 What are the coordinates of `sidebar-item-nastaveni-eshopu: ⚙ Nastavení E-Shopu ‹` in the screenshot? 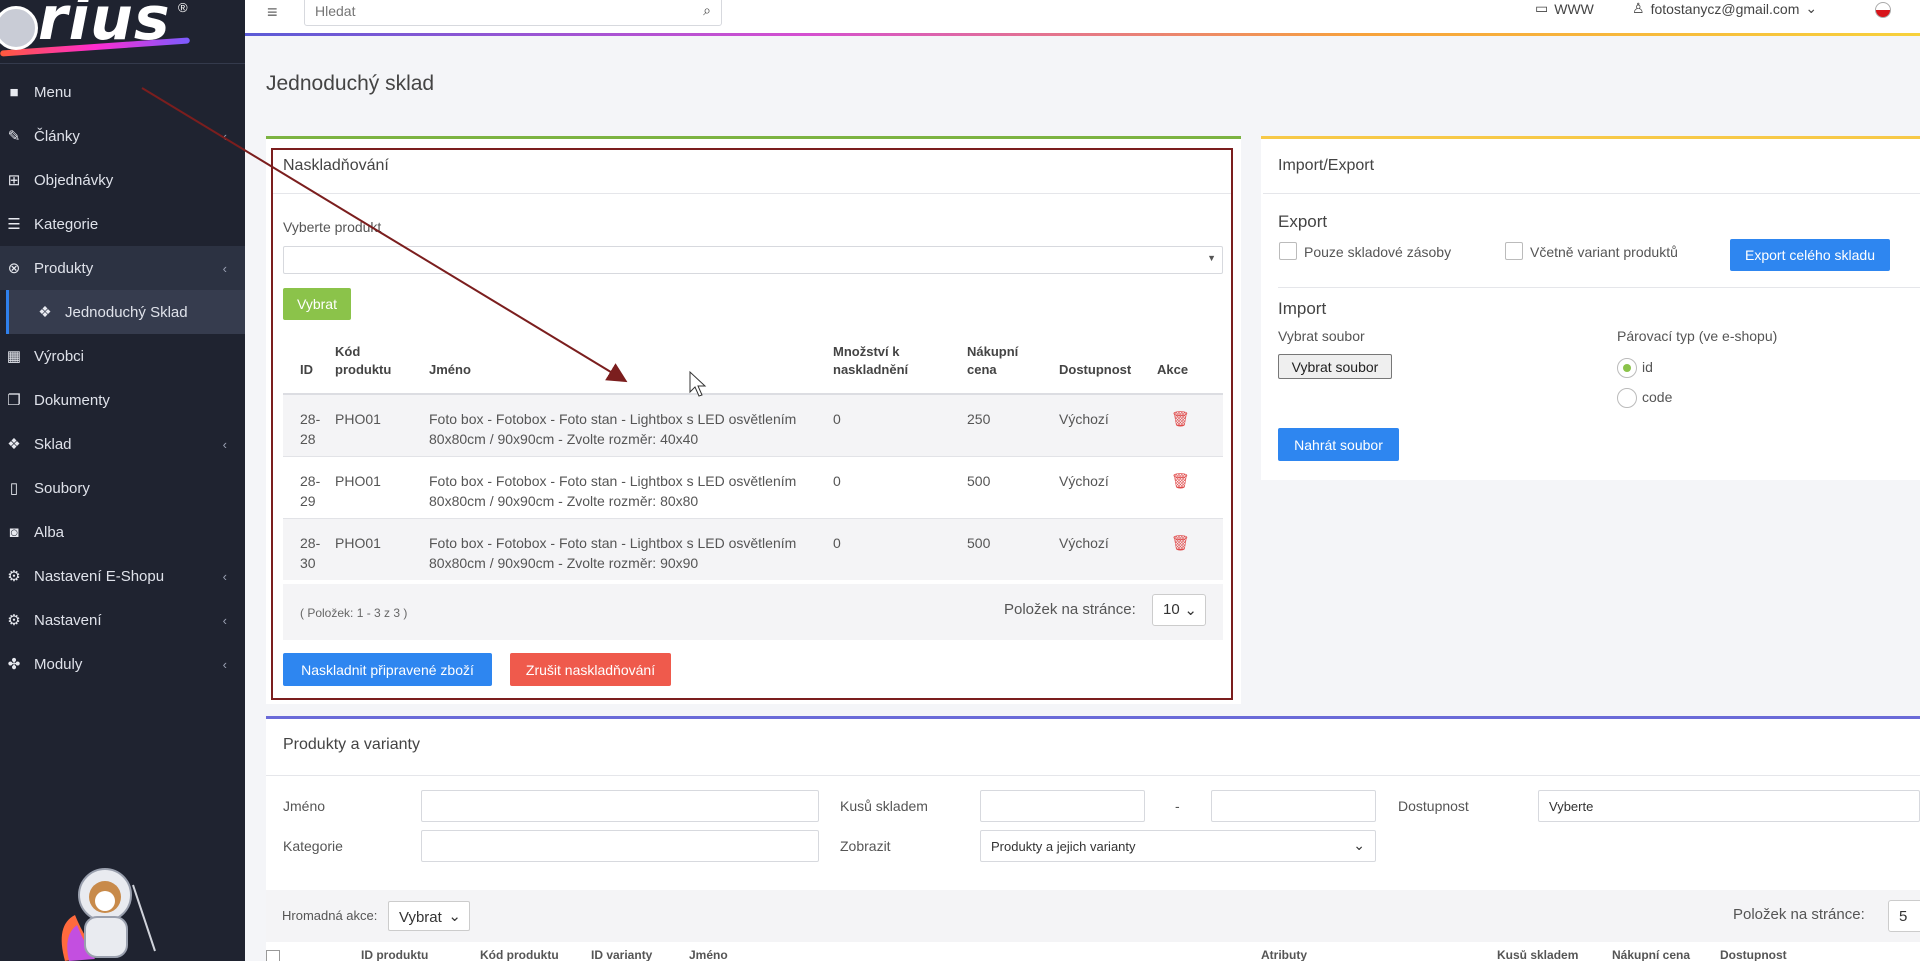 It's located at (122, 576).